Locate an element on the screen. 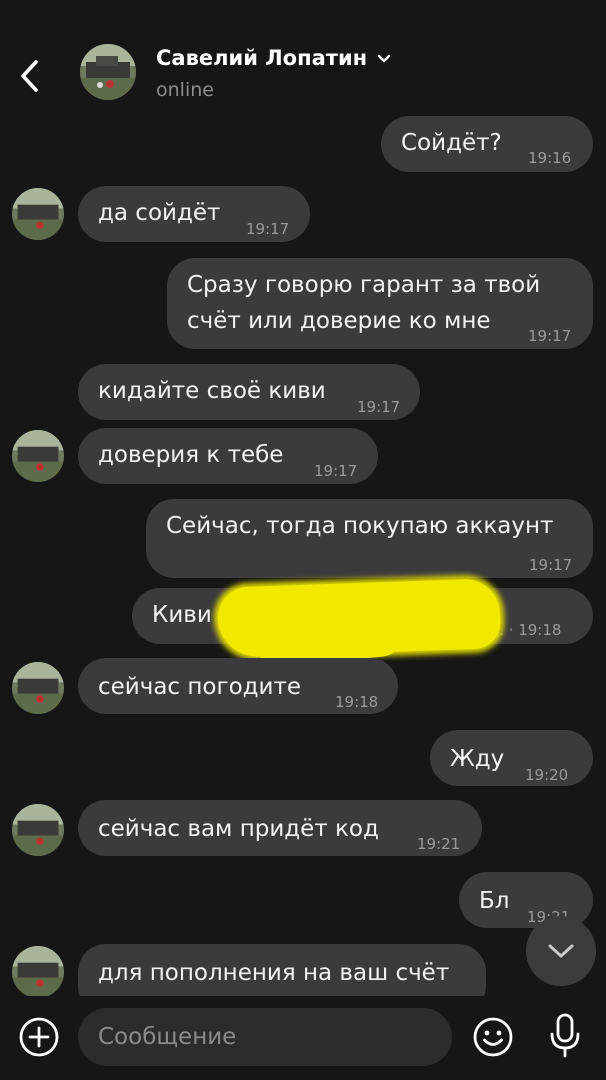 This screenshot has height=1080, width=606. message-text-line: Сразу говорю гарант за твой is located at coordinates (364, 285).